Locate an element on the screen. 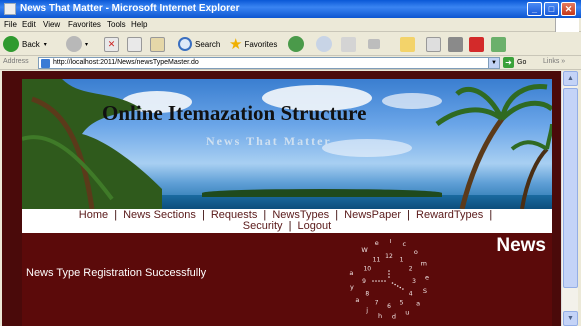  research-button is located at coordinates (455, 44).